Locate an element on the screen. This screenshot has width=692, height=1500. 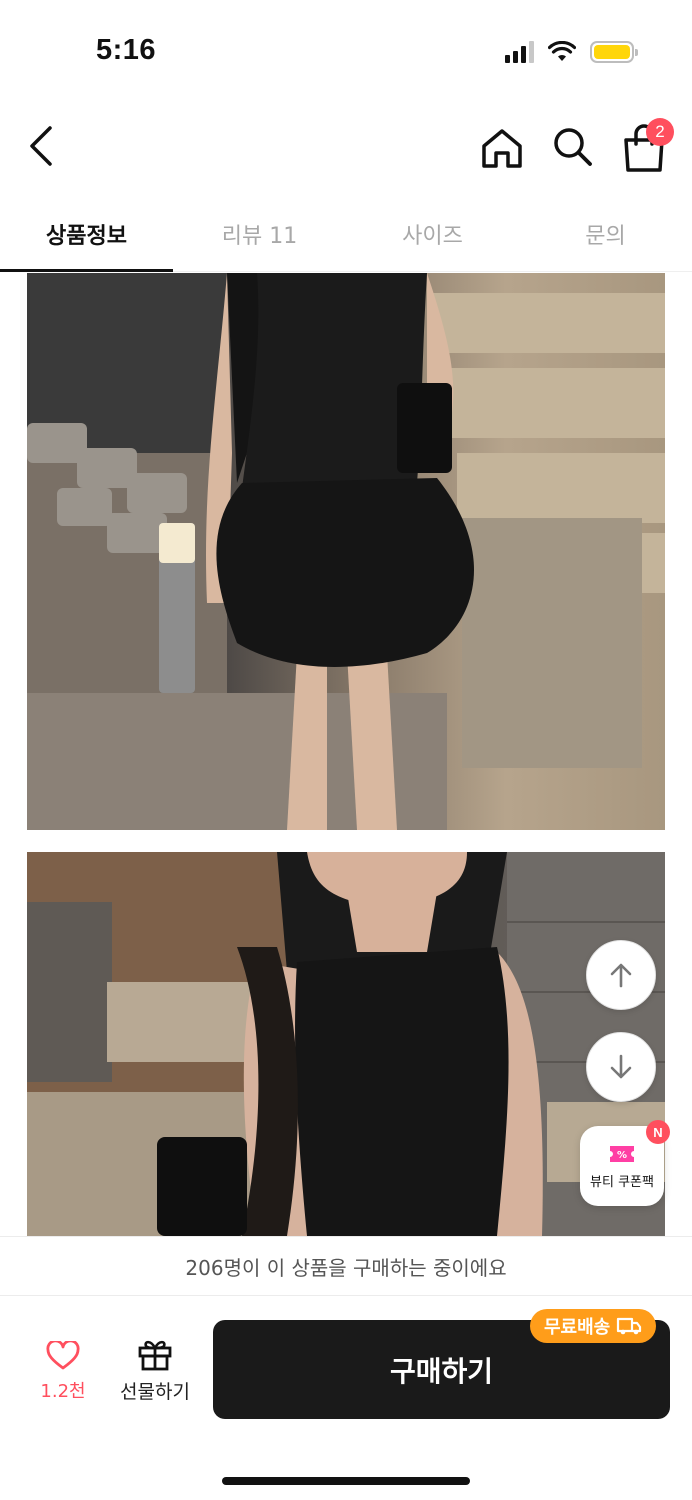
free-shipping-badge: 무료배송 is located at coordinates (593, 1326).